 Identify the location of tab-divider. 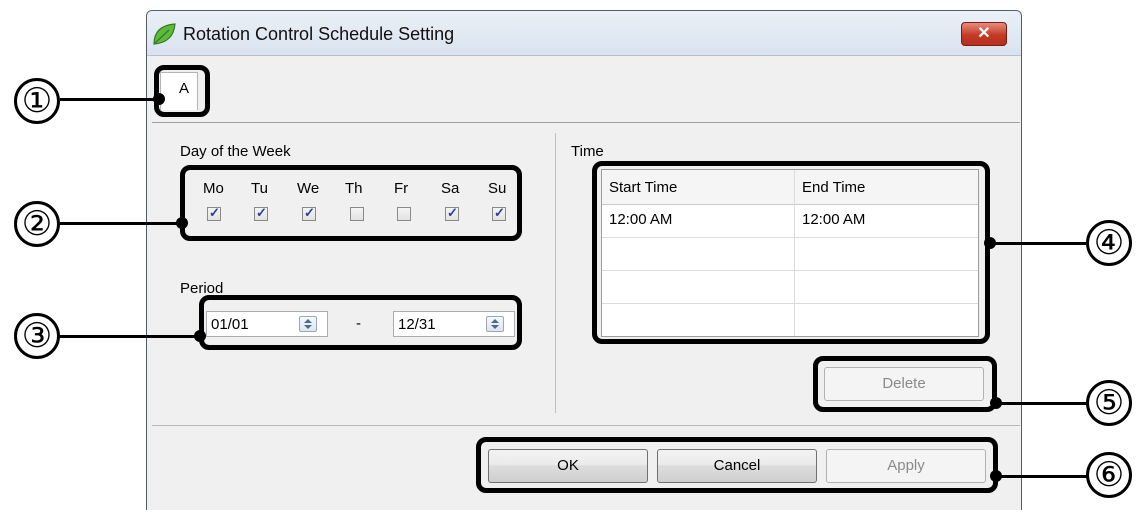
(586, 122).